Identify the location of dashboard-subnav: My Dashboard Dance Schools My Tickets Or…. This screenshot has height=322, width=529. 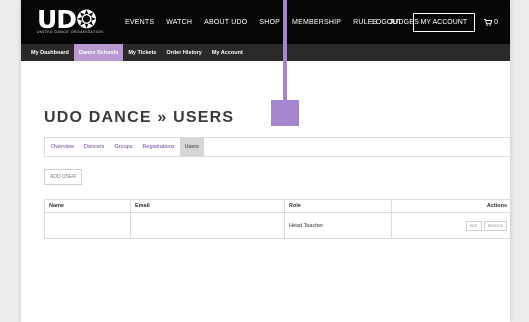
(265, 52).